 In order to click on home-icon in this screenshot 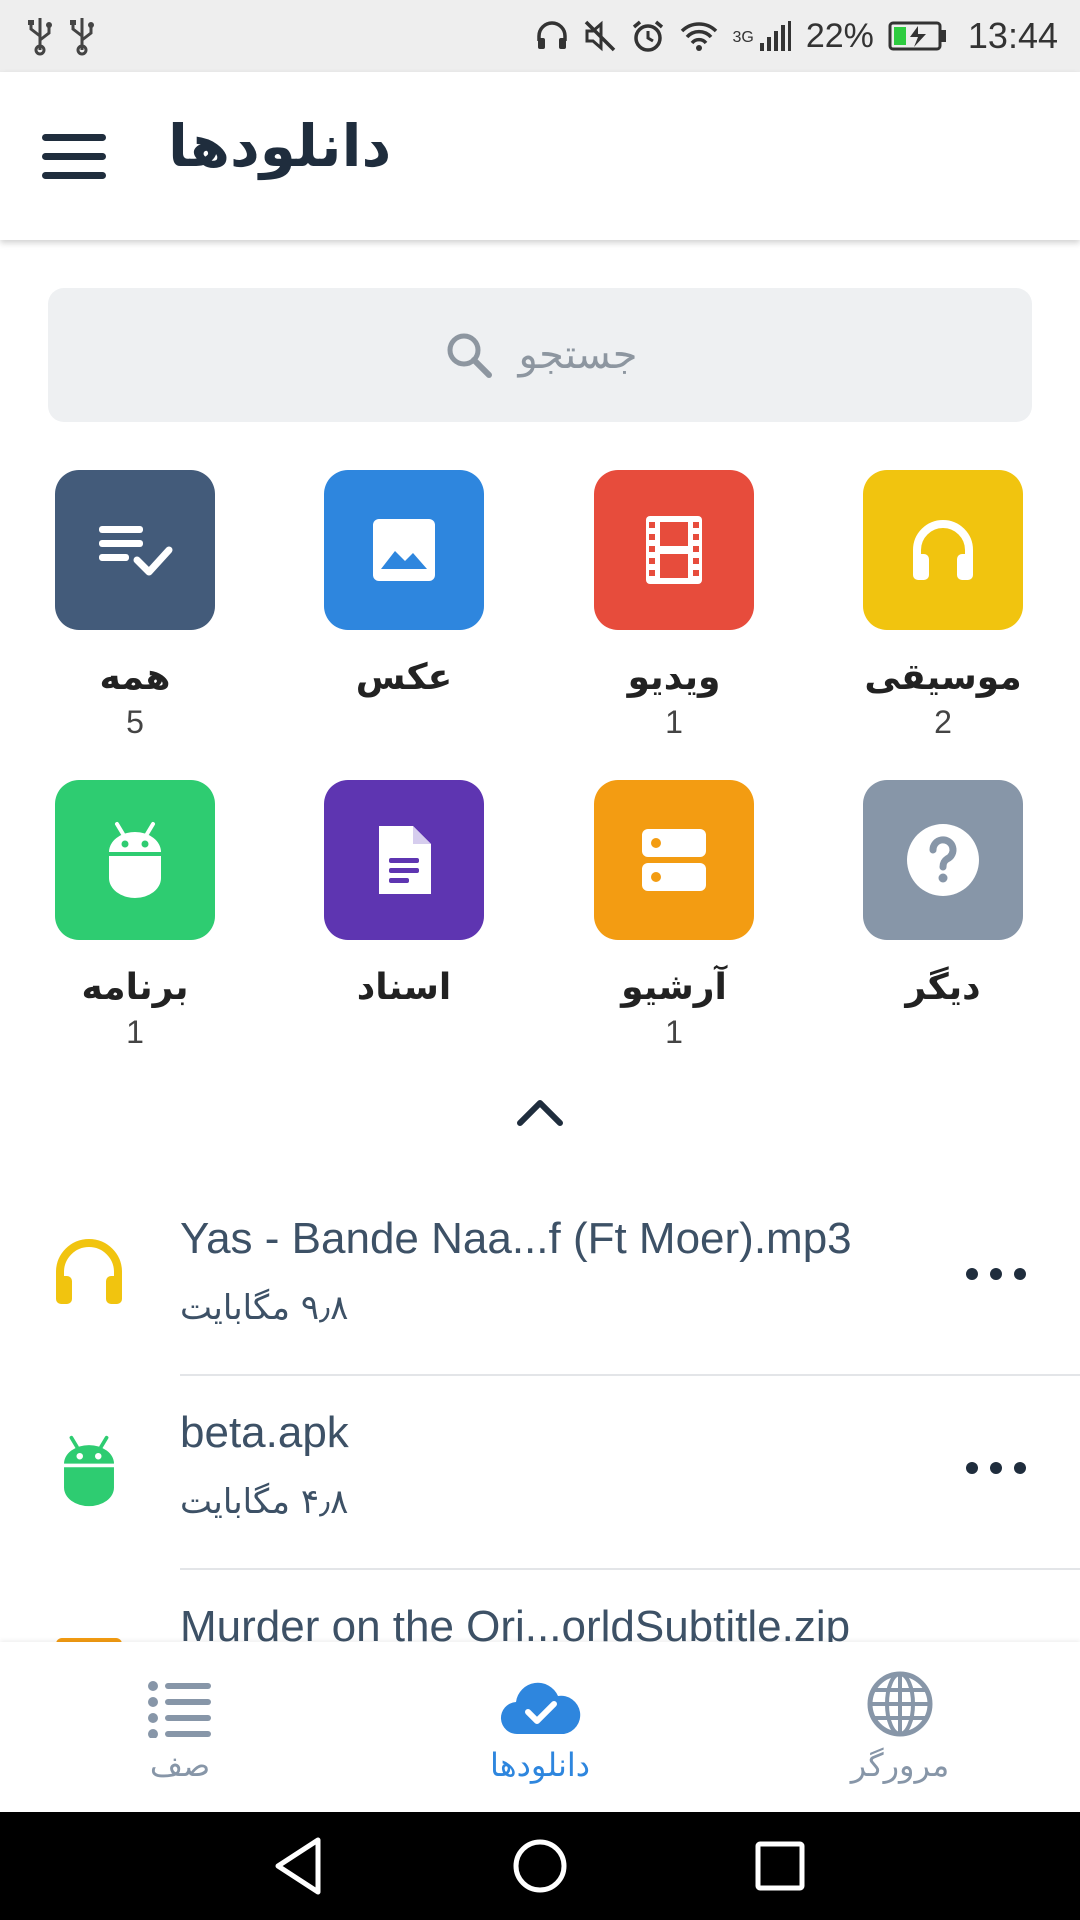, I will do `click(540, 1866)`.